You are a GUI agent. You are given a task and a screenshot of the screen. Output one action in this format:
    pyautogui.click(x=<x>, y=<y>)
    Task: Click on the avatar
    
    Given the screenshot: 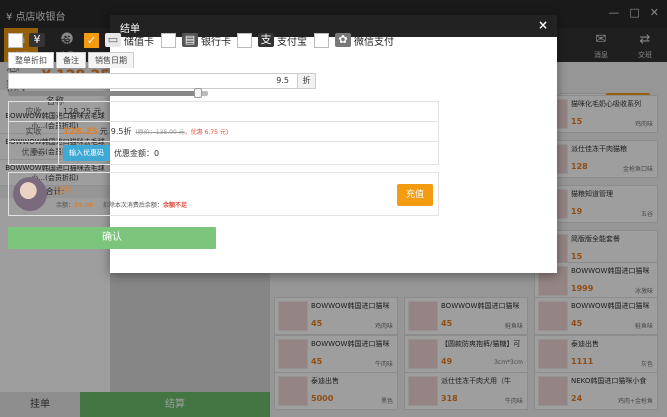 What is the action you would take?
    pyautogui.click(x=30, y=194)
    